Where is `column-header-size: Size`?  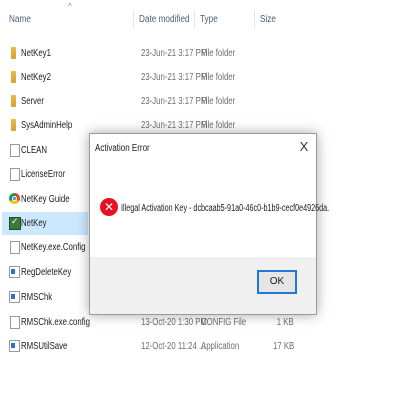 column-header-size: Size is located at coordinates (268, 19).